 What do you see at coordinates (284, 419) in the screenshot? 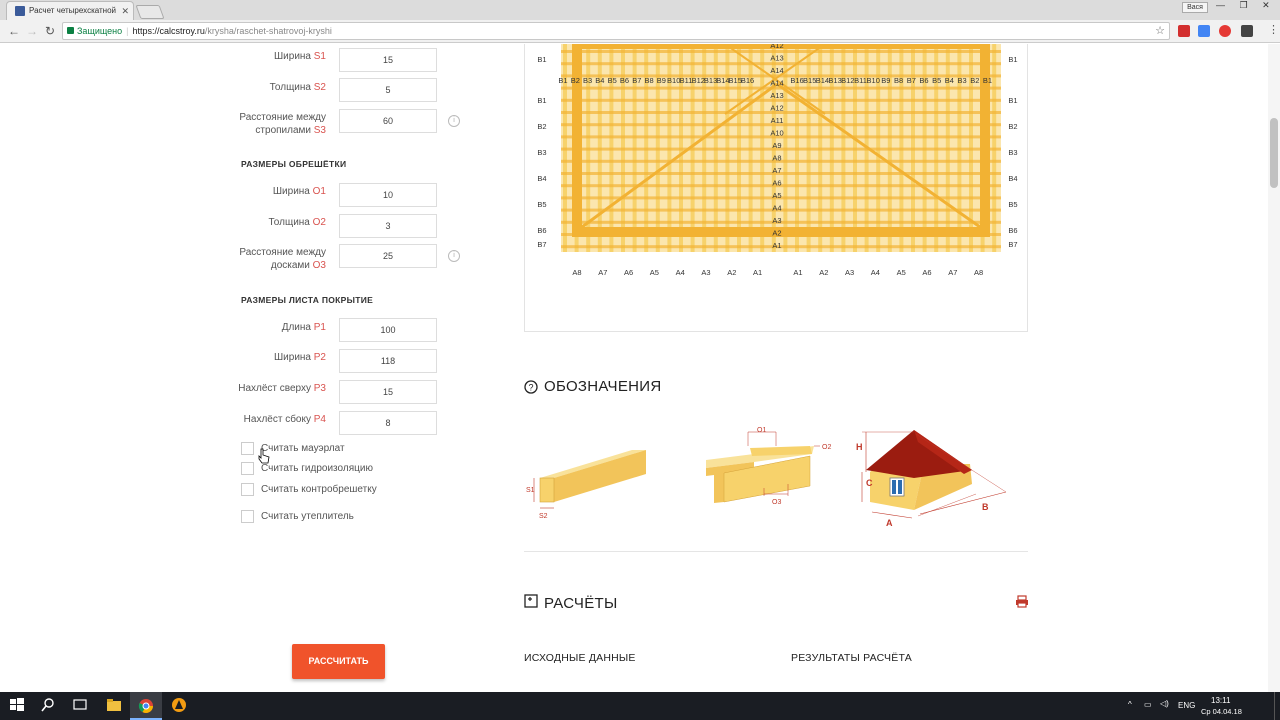
I see `field-label-p4: Нахлёст сбоку P4` at bounding box center [284, 419].